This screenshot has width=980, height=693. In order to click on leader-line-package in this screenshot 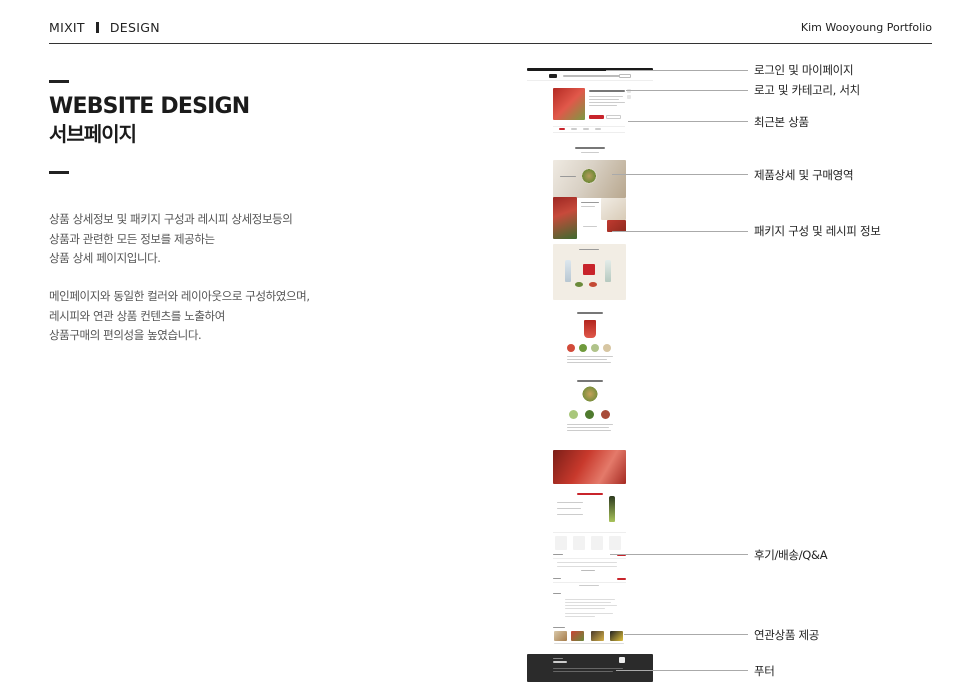, I will do `click(680, 231)`.